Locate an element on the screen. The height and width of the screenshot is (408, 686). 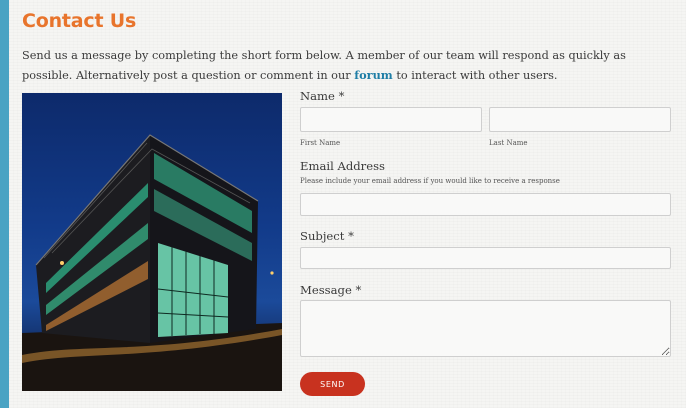
subject-label: Subject * is located at coordinates (327, 236).